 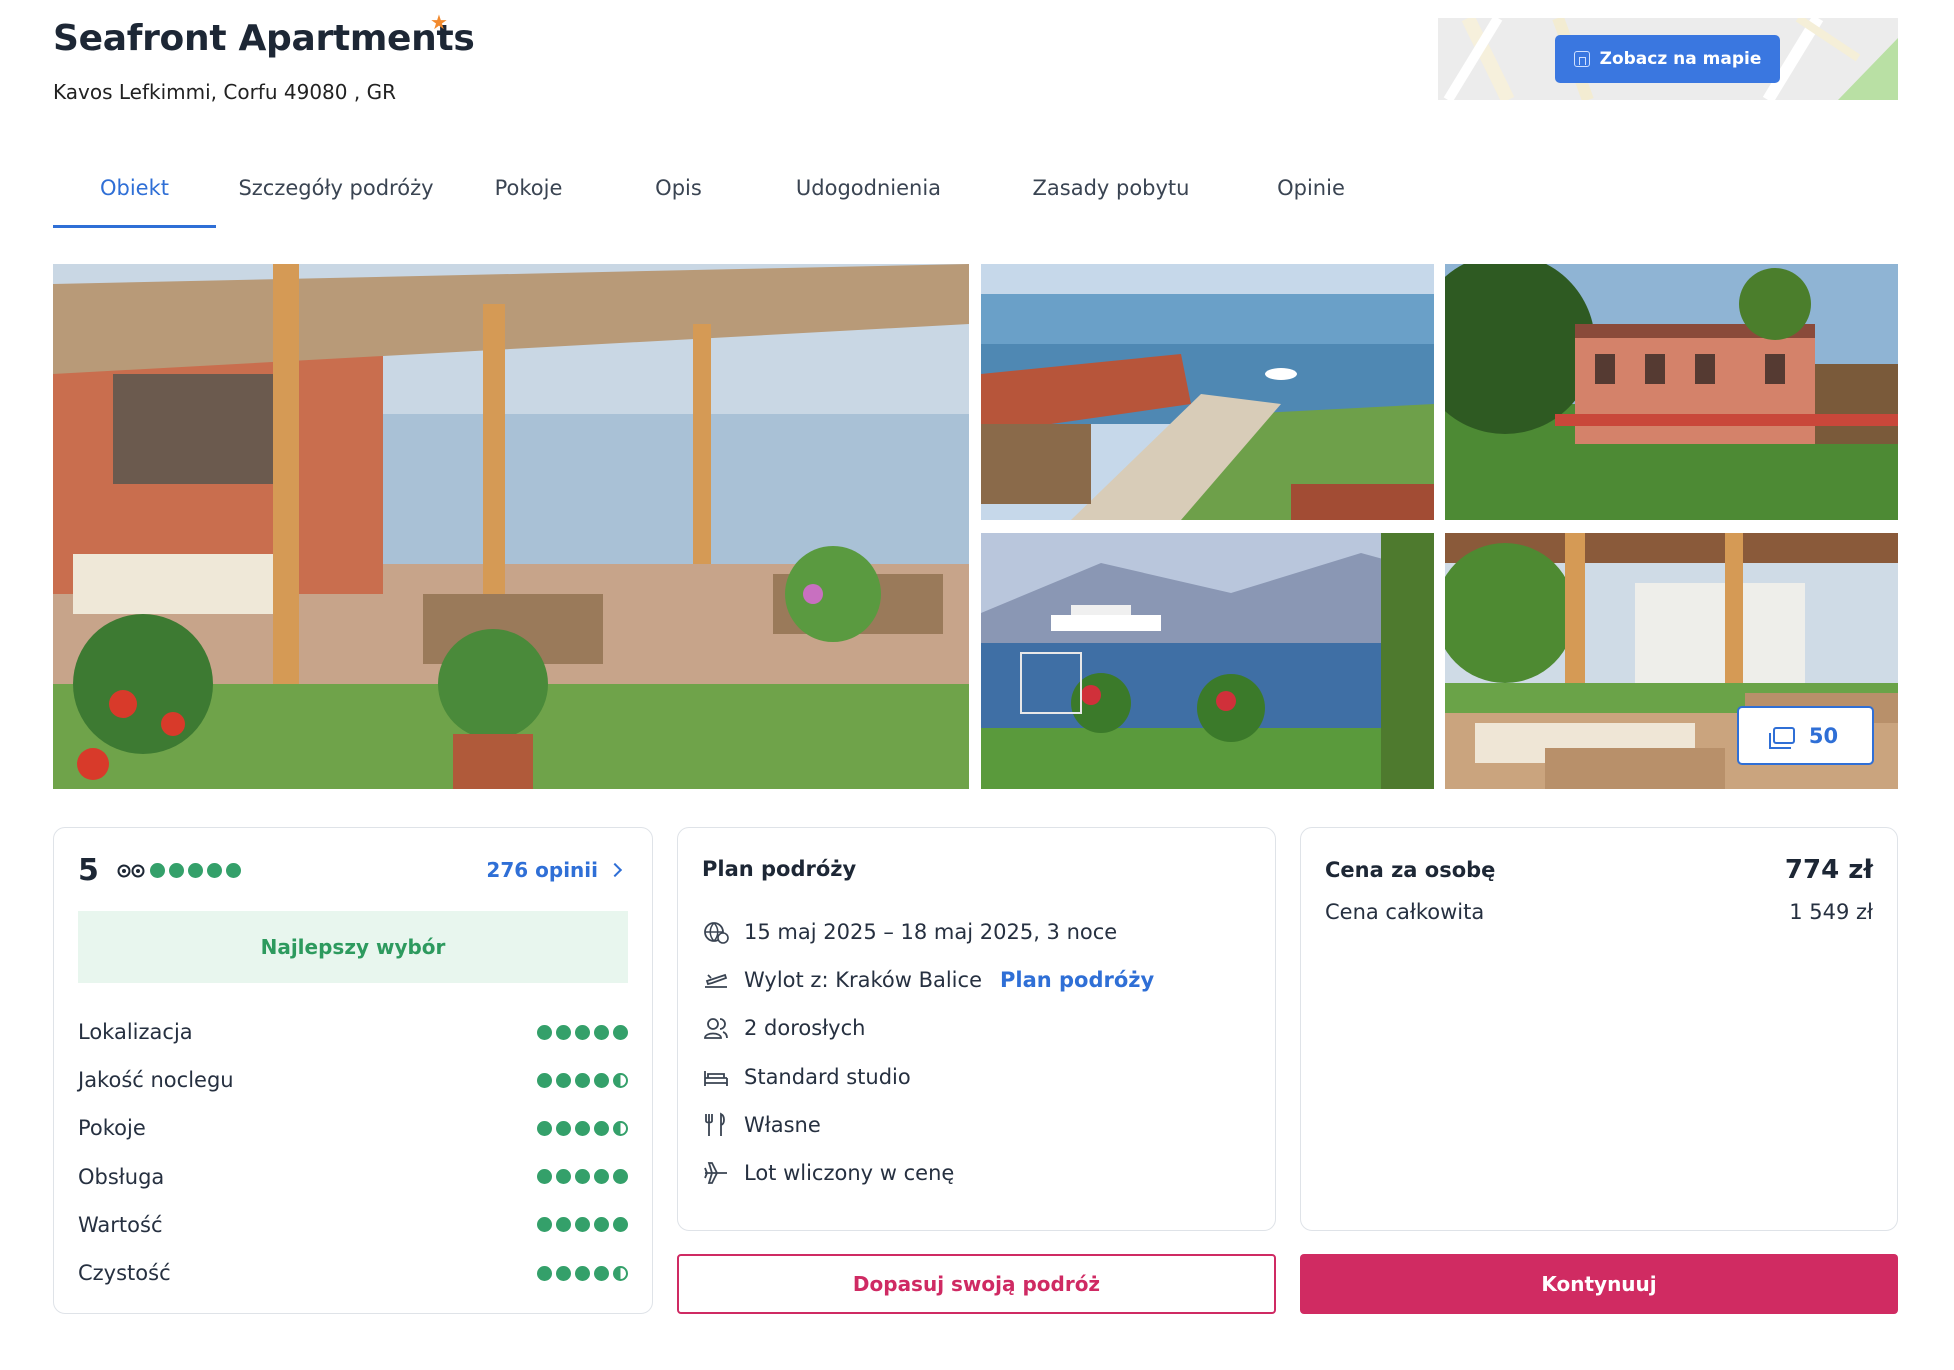 I want to click on building-icon, so click(x=1581, y=59).